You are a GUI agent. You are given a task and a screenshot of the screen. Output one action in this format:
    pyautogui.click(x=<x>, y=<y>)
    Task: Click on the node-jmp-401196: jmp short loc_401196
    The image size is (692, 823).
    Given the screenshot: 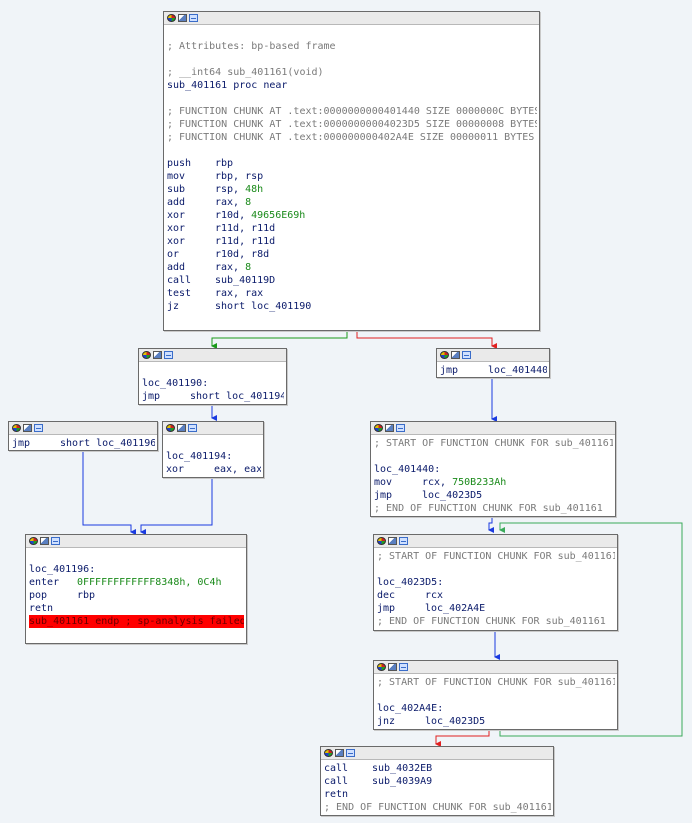 What is the action you would take?
    pyautogui.click(x=83, y=436)
    